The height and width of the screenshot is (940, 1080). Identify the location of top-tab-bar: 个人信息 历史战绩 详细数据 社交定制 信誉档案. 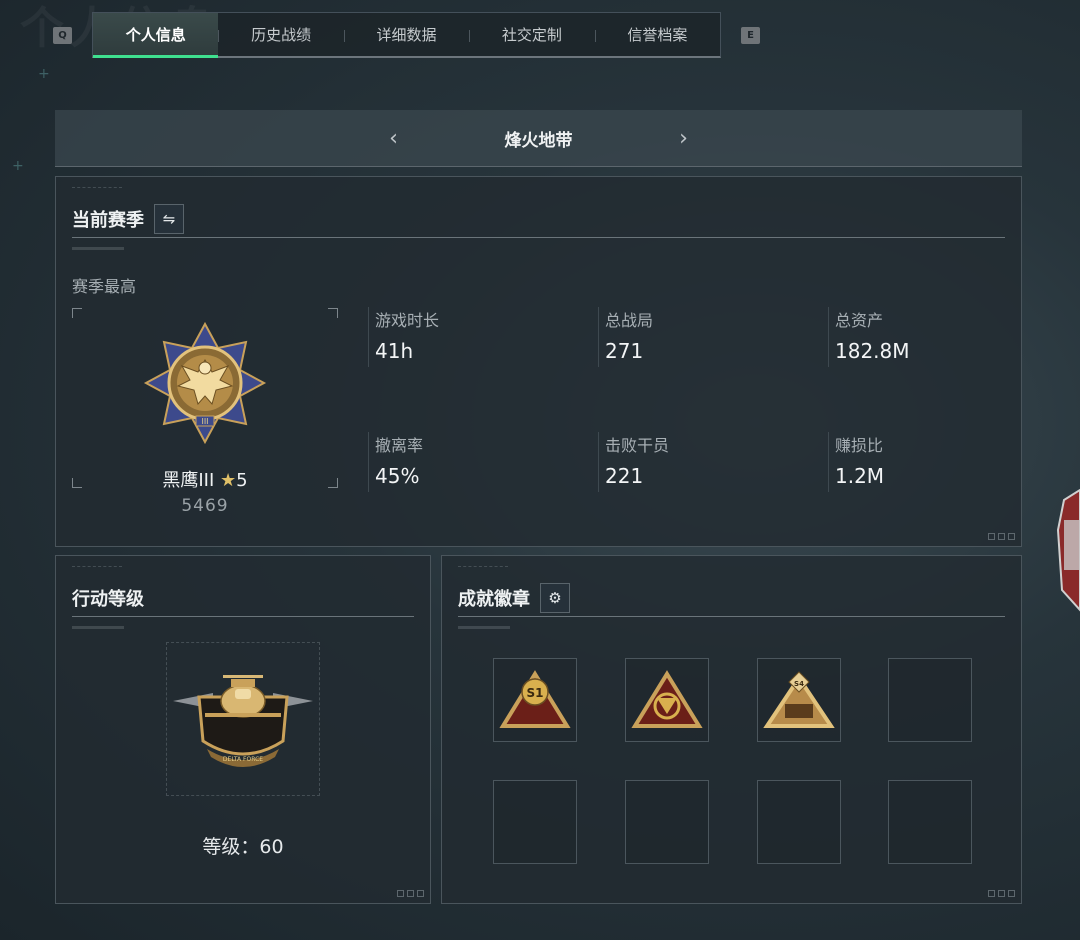
(406, 35).